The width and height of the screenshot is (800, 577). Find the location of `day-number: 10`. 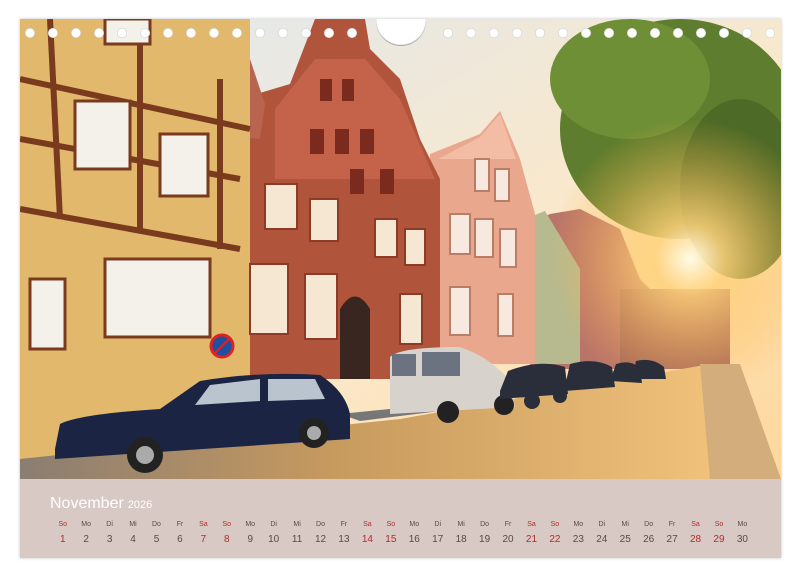

day-number: 10 is located at coordinates (274, 539).